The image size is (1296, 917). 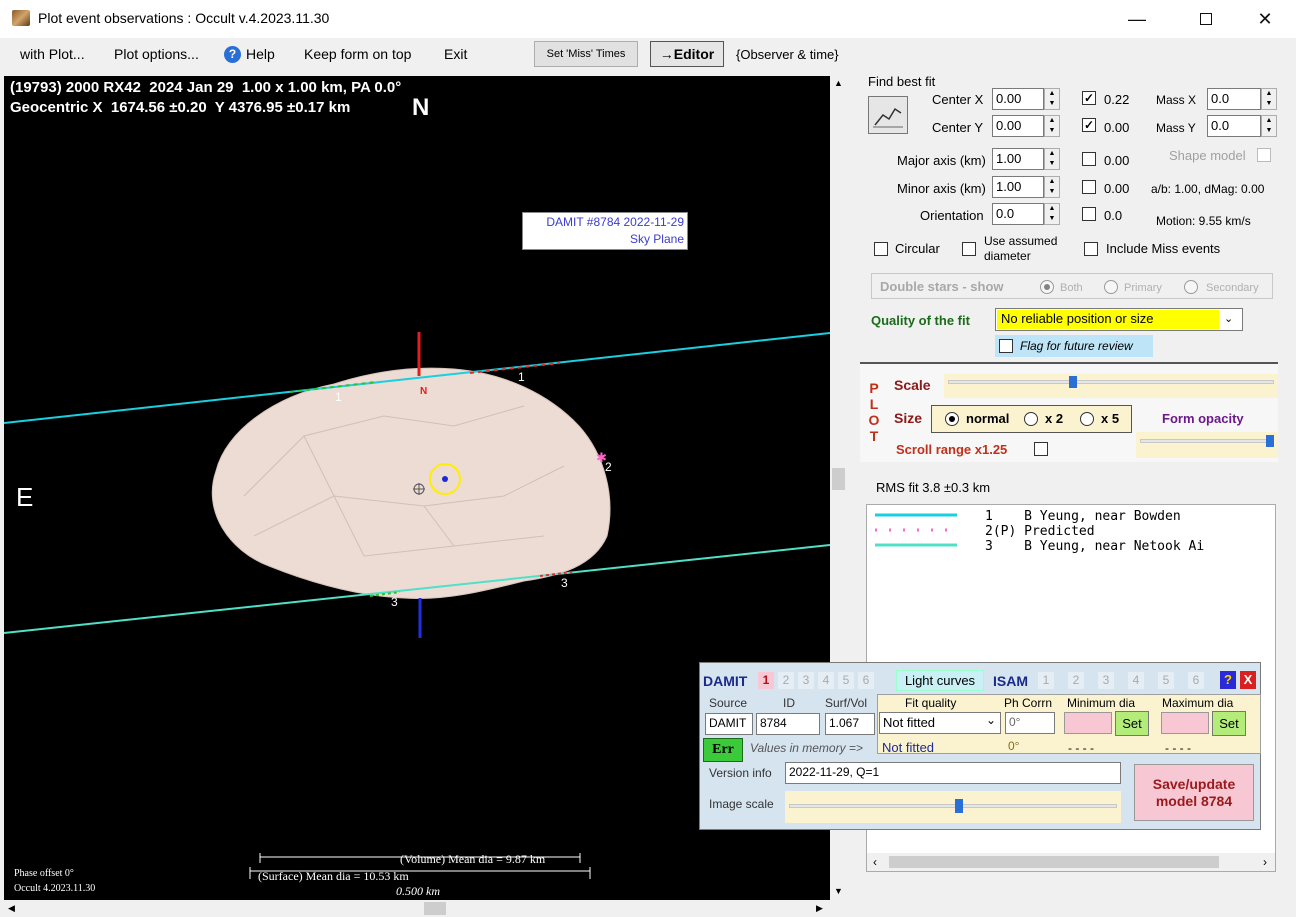 What do you see at coordinates (1196, 680) in the screenshot?
I see `isam-tab-6: 6` at bounding box center [1196, 680].